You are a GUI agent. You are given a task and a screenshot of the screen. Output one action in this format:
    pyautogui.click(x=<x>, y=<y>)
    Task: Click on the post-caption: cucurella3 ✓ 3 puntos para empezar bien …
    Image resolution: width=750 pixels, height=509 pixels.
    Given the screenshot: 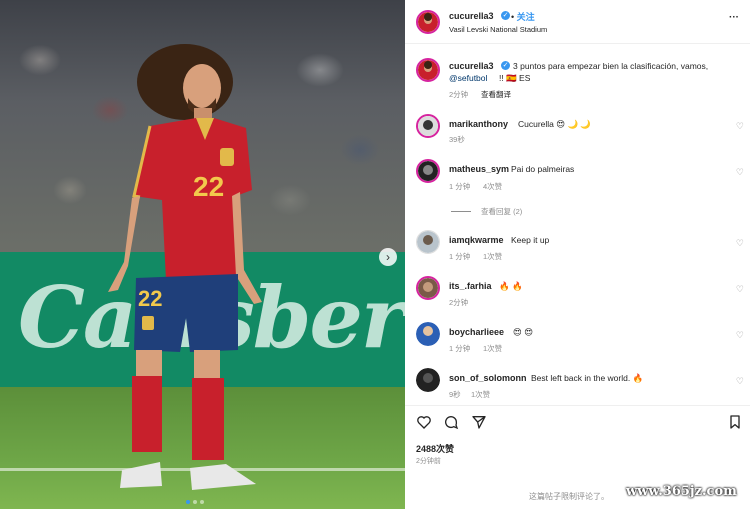 What is the action you would take?
    pyautogui.click(x=577, y=79)
    